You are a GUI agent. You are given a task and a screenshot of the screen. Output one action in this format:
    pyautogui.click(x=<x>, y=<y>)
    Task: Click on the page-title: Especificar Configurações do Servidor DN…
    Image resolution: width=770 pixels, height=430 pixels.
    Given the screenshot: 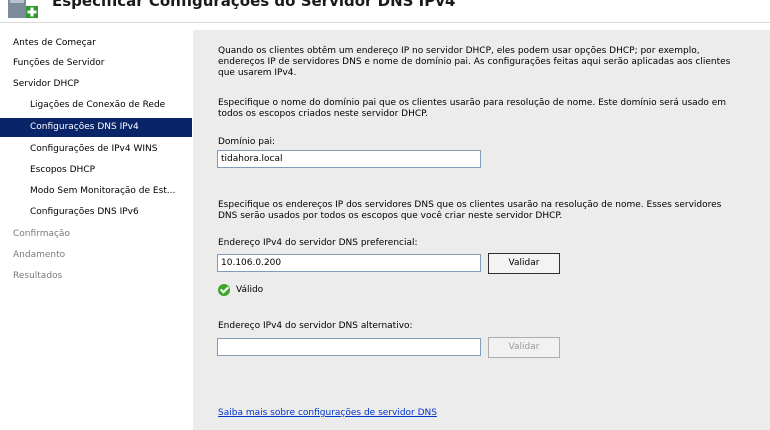 What is the action you would take?
    pyautogui.click(x=254, y=5)
    